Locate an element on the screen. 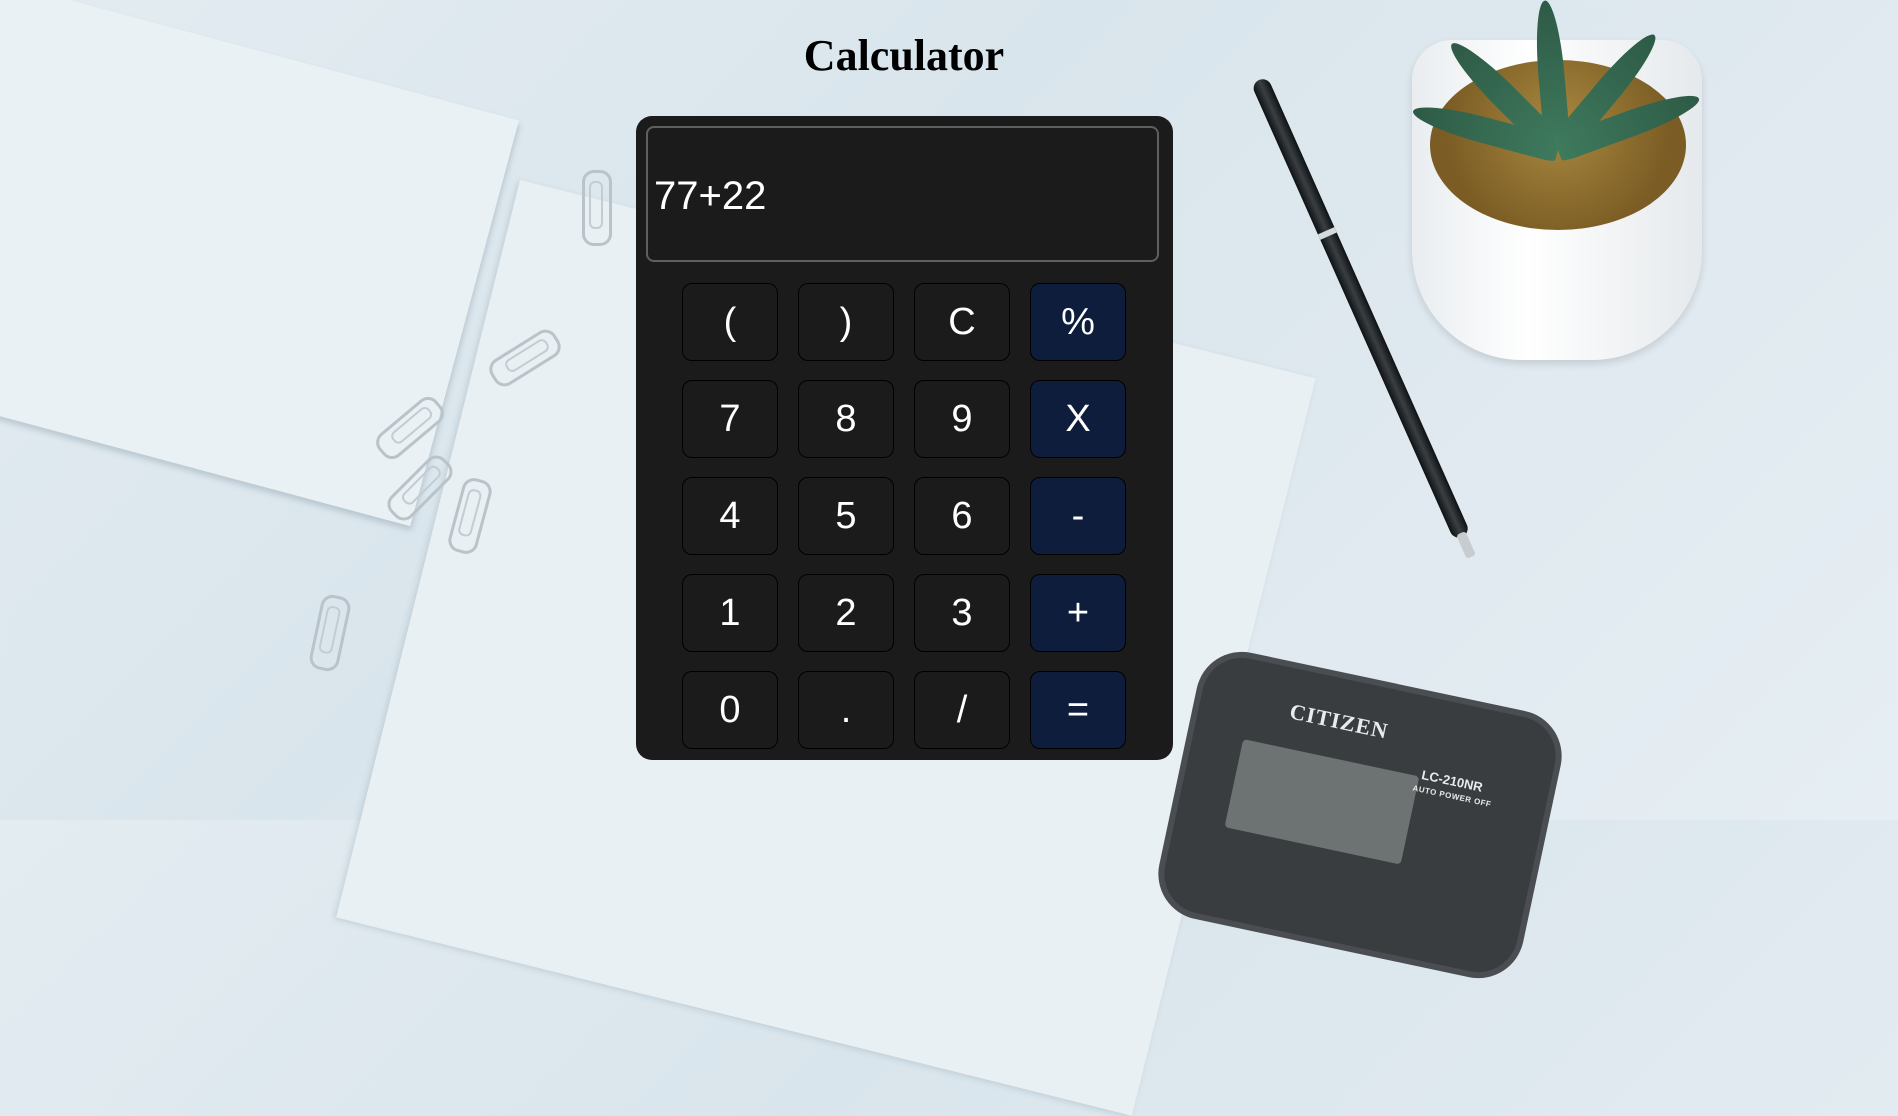 Image resolution: width=1898 pixels, height=1116 pixels. decimal-key: . is located at coordinates (846, 710).